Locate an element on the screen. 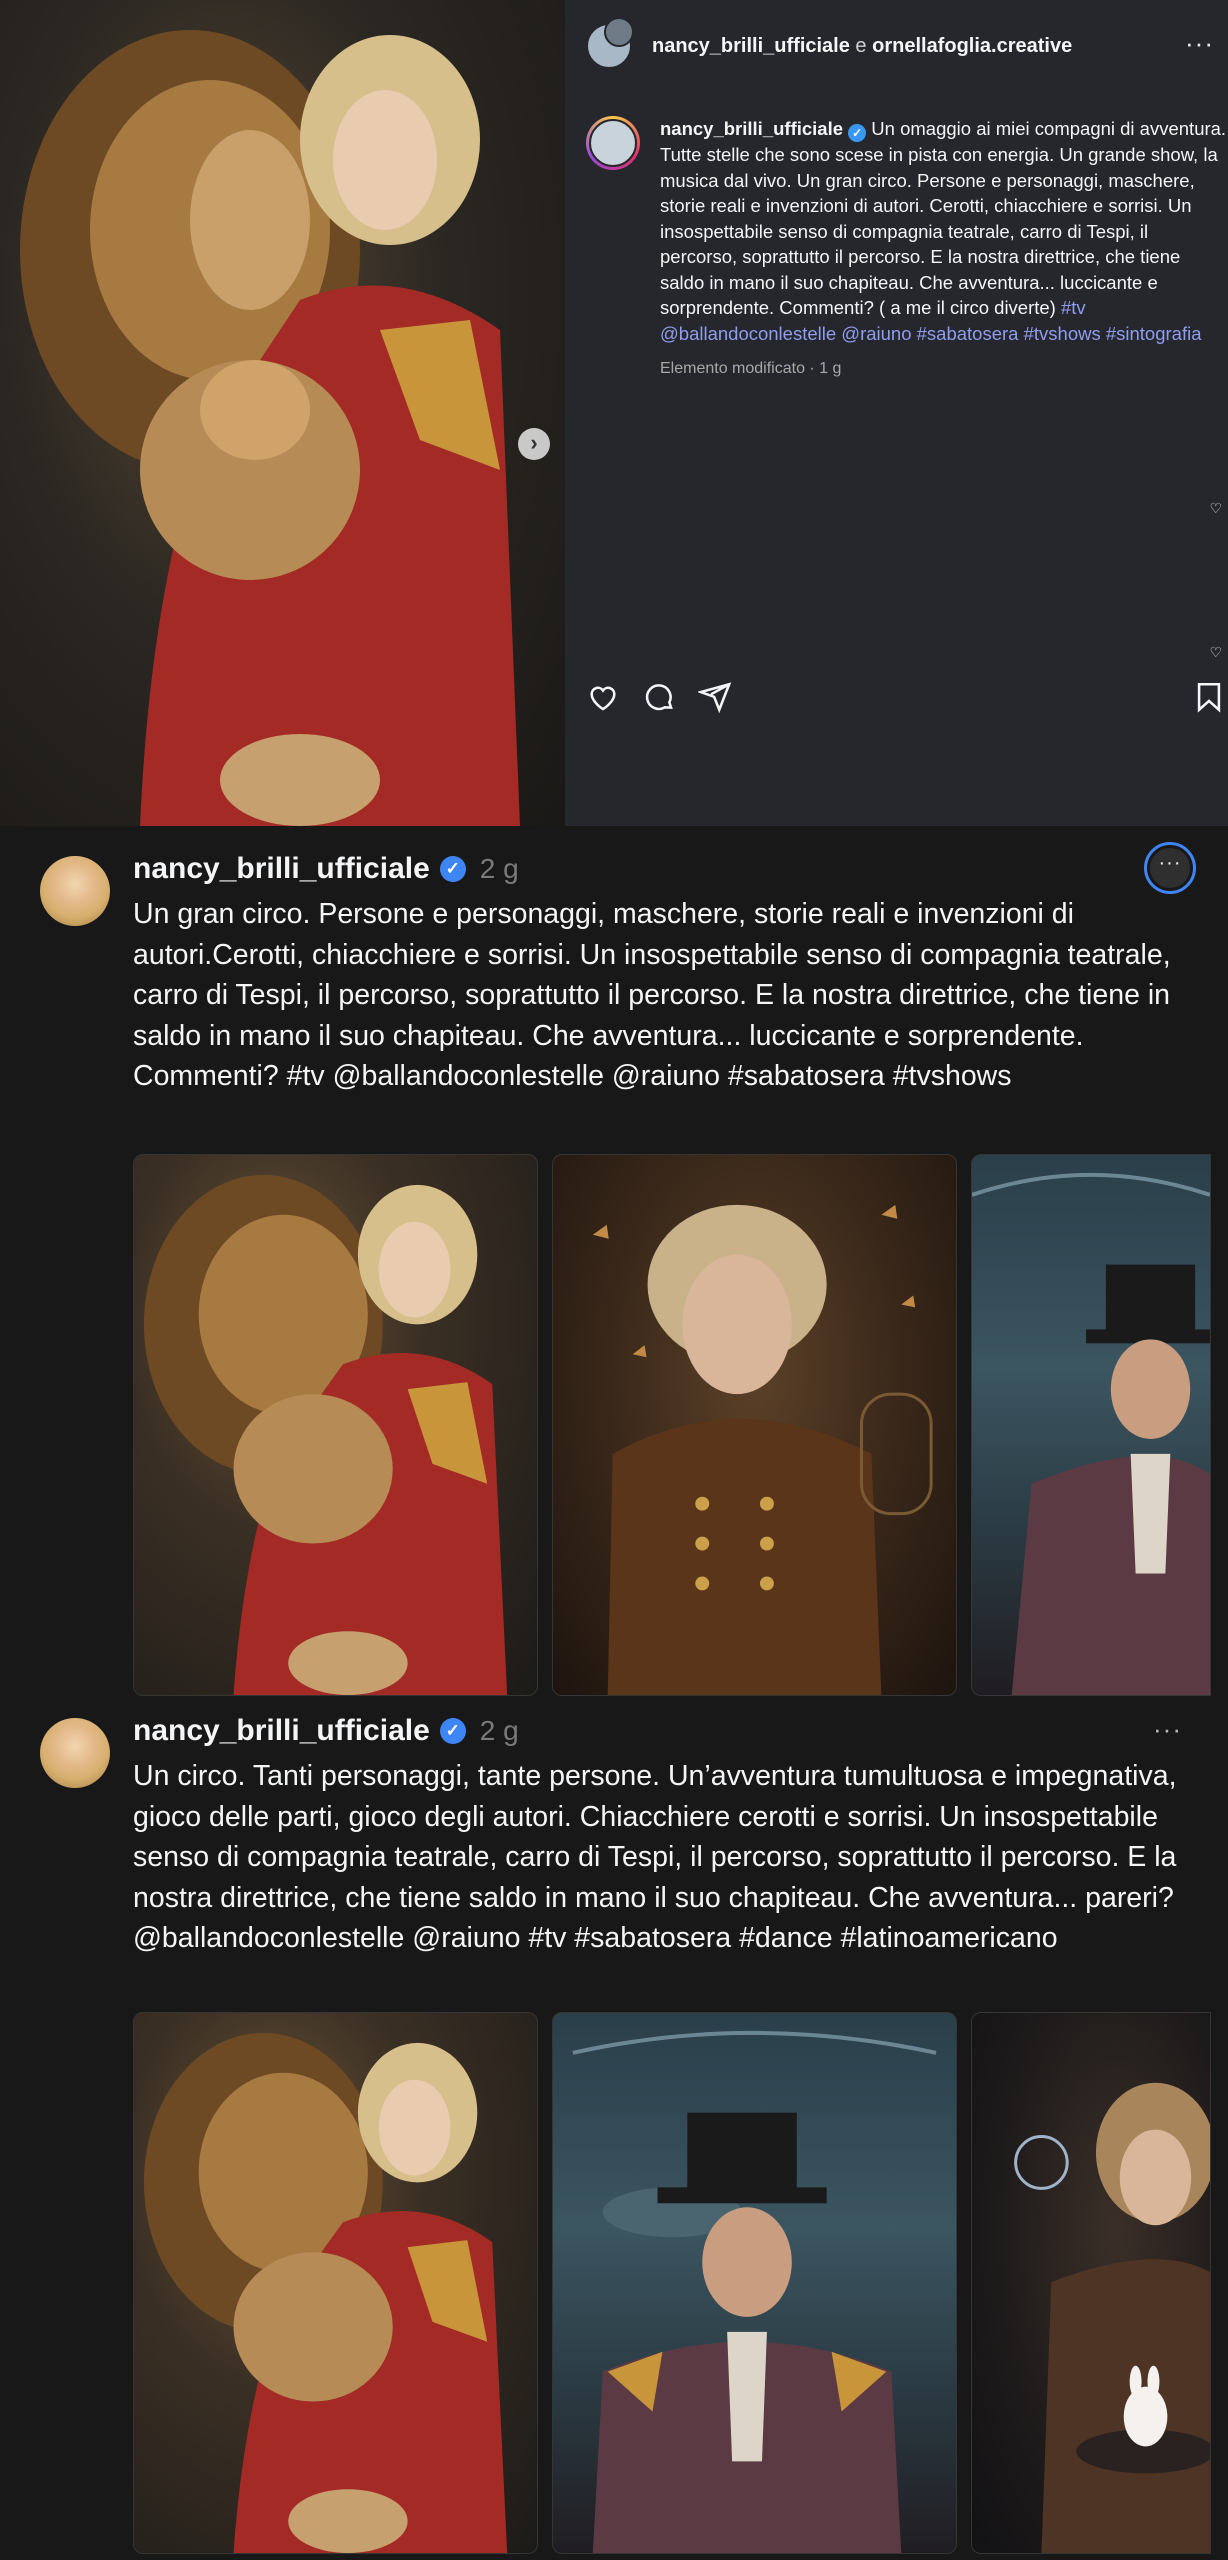 Image resolution: width=1228 pixels, height=2560 pixels. gallery-image-magician-woman is located at coordinates (1091, 2283).